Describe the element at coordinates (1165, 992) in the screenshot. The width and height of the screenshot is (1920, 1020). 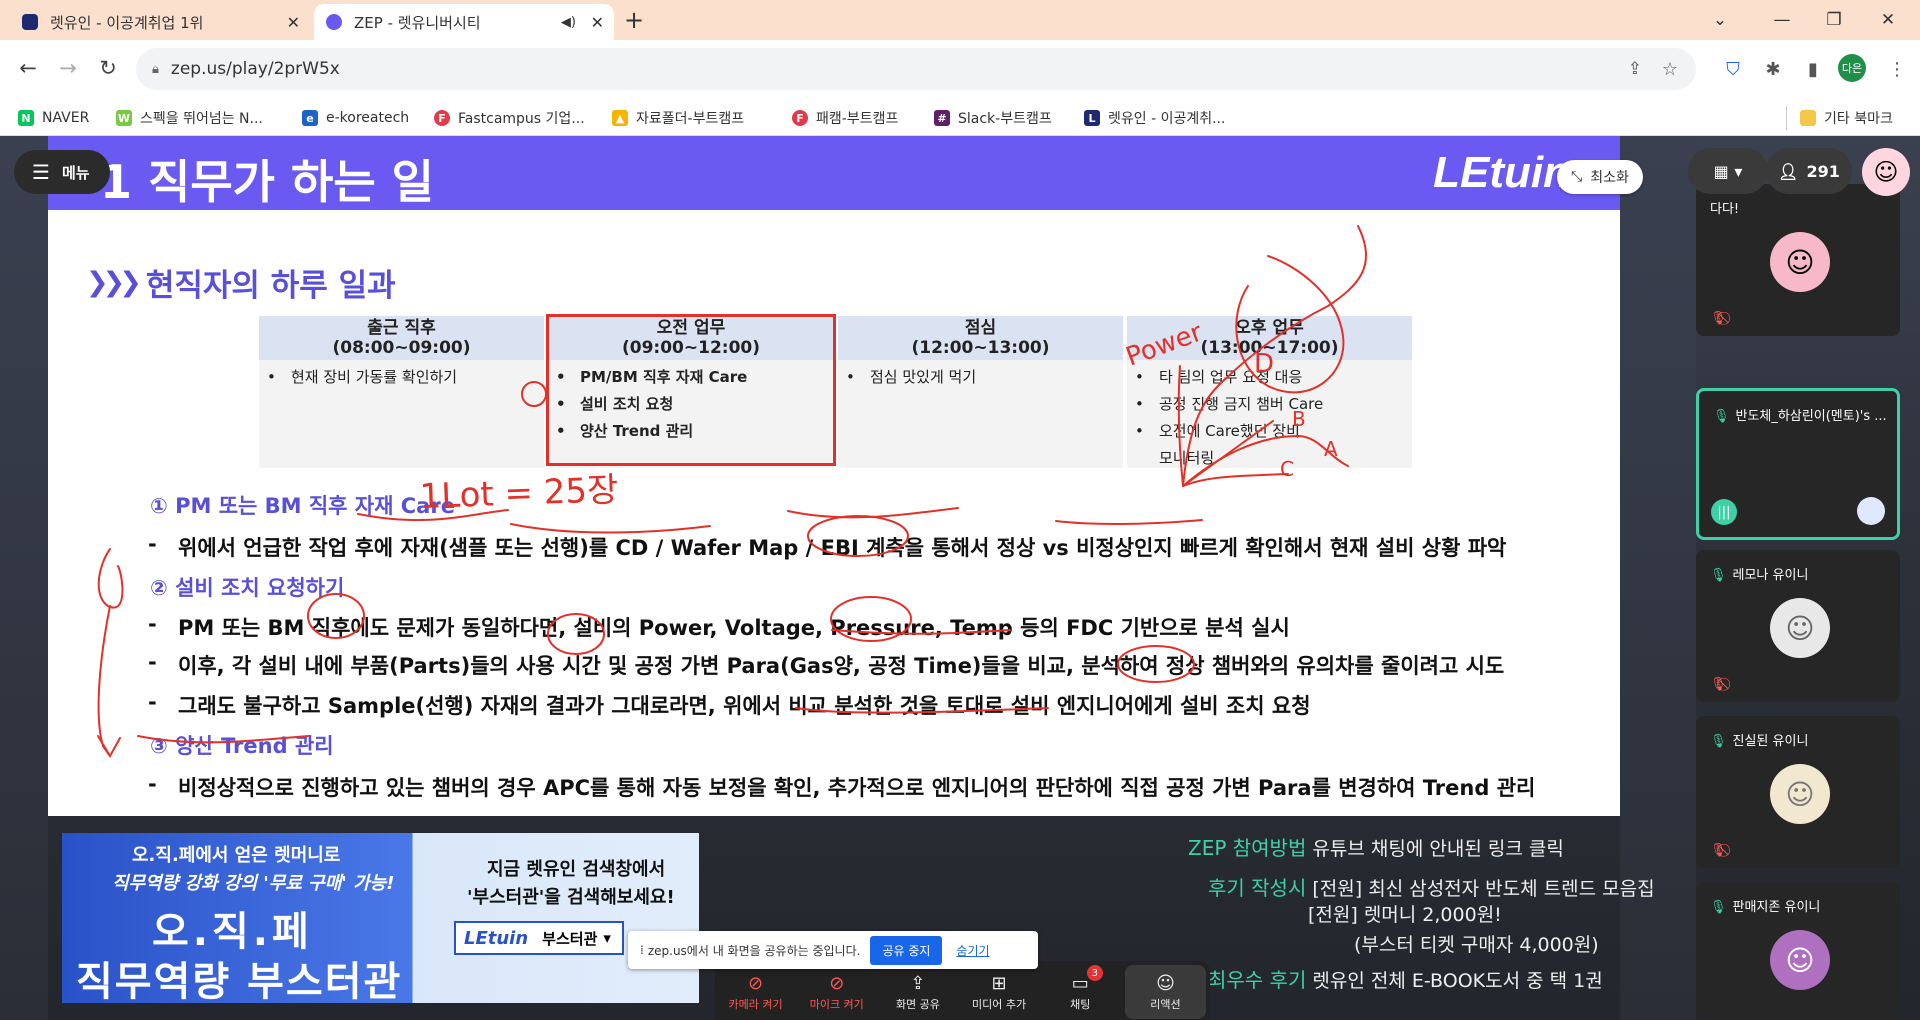
I see `reaction-button: ☺ 리액션` at that location.